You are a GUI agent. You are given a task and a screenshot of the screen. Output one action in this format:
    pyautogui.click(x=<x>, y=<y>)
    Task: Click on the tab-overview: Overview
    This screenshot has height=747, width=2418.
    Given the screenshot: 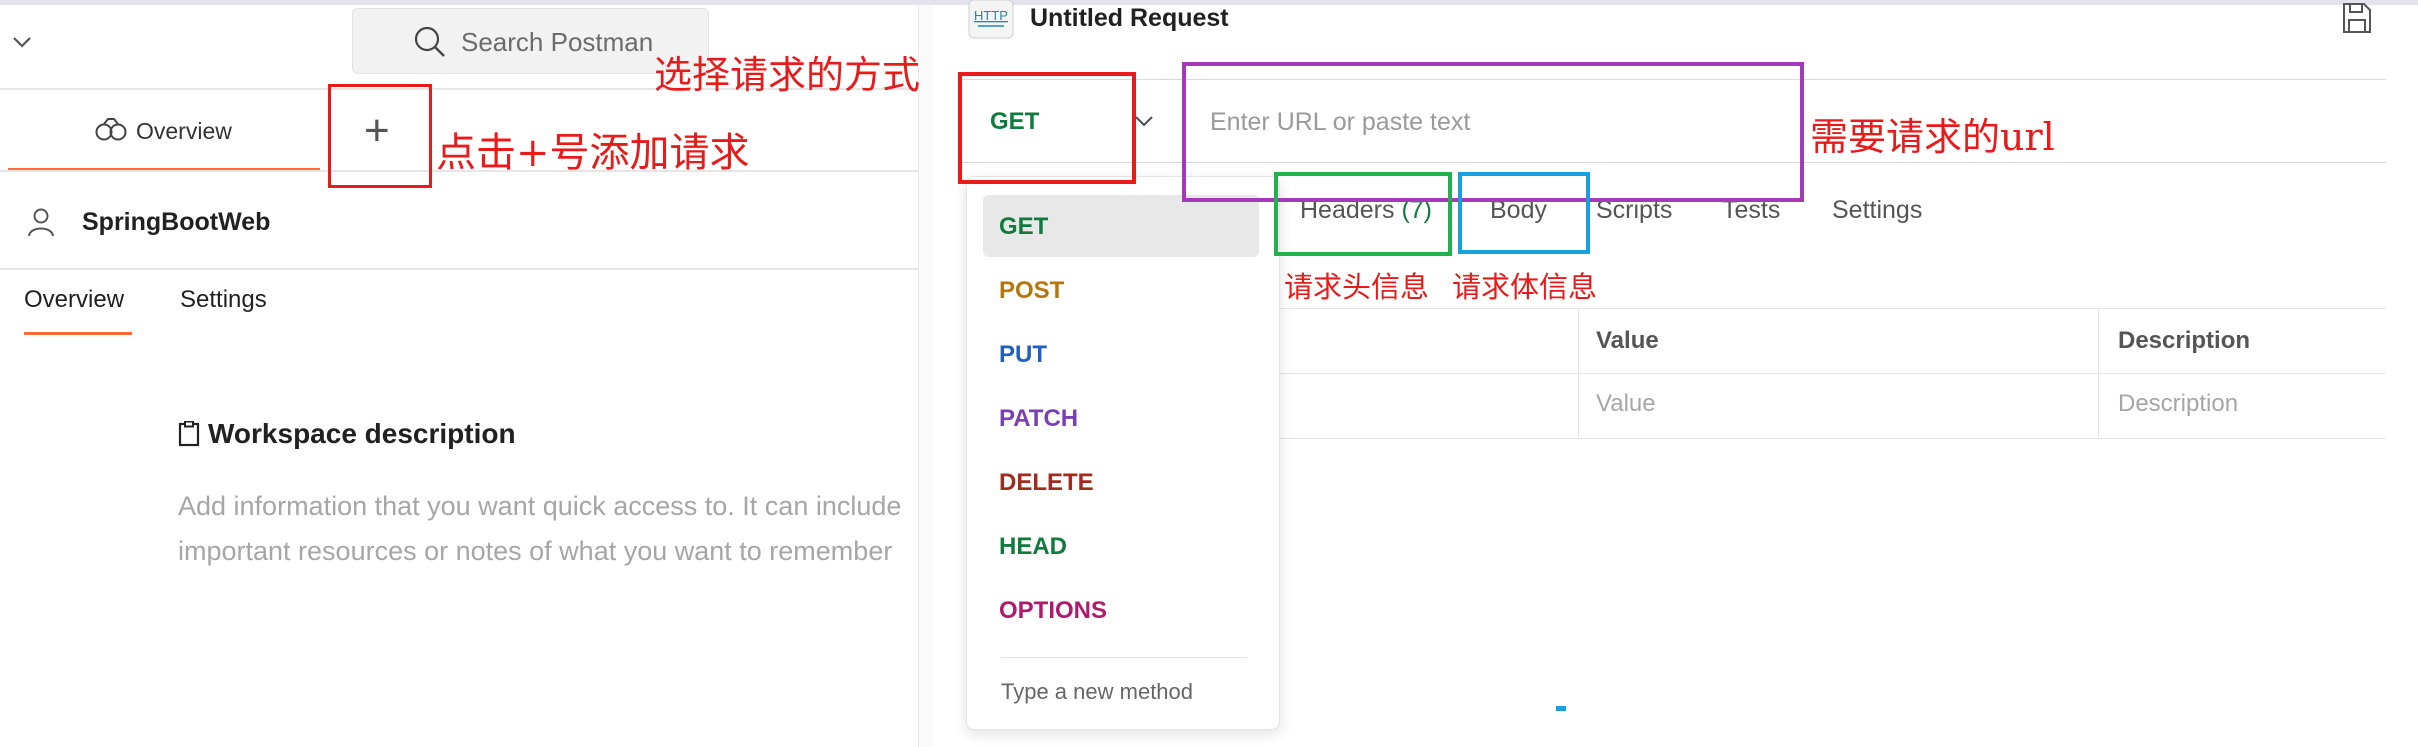 What is the action you would take?
    pyautogui.click(x=164, y=130)
    